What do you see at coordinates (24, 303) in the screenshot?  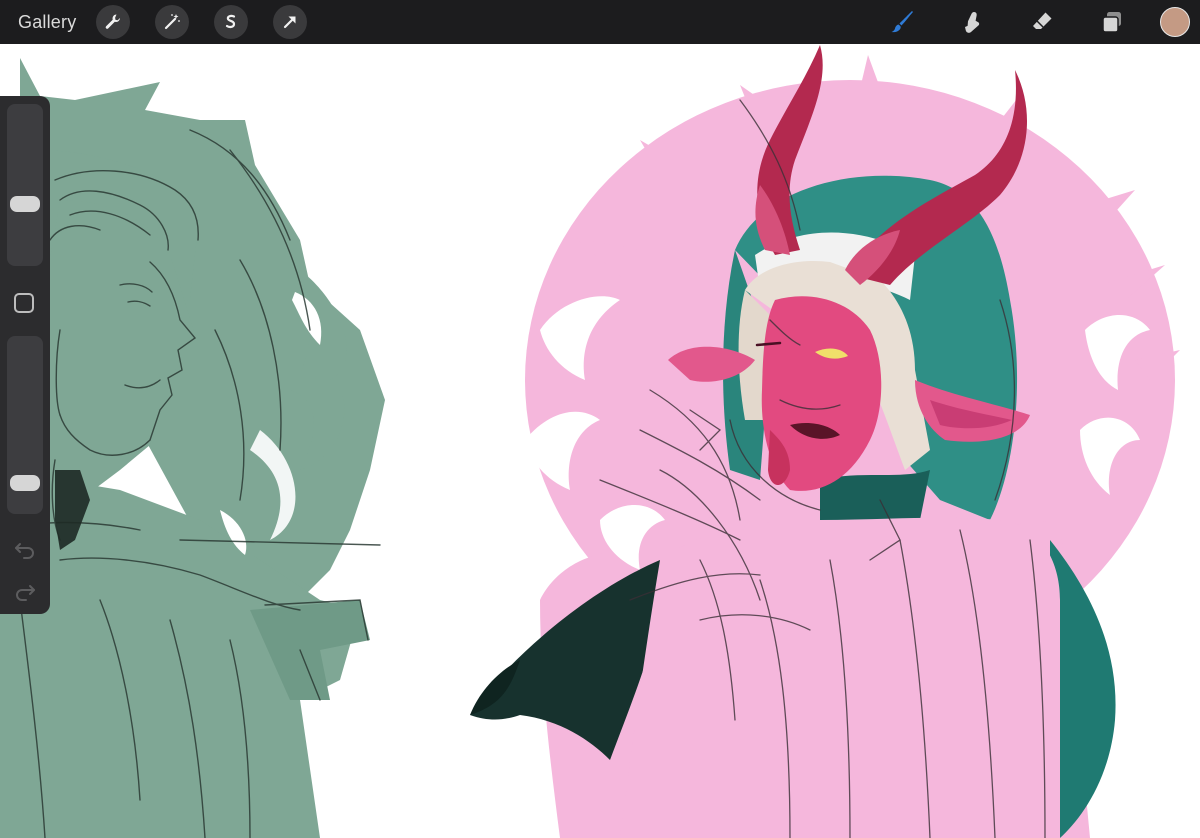 I see `modify-button` at bounding box center [24, 303].